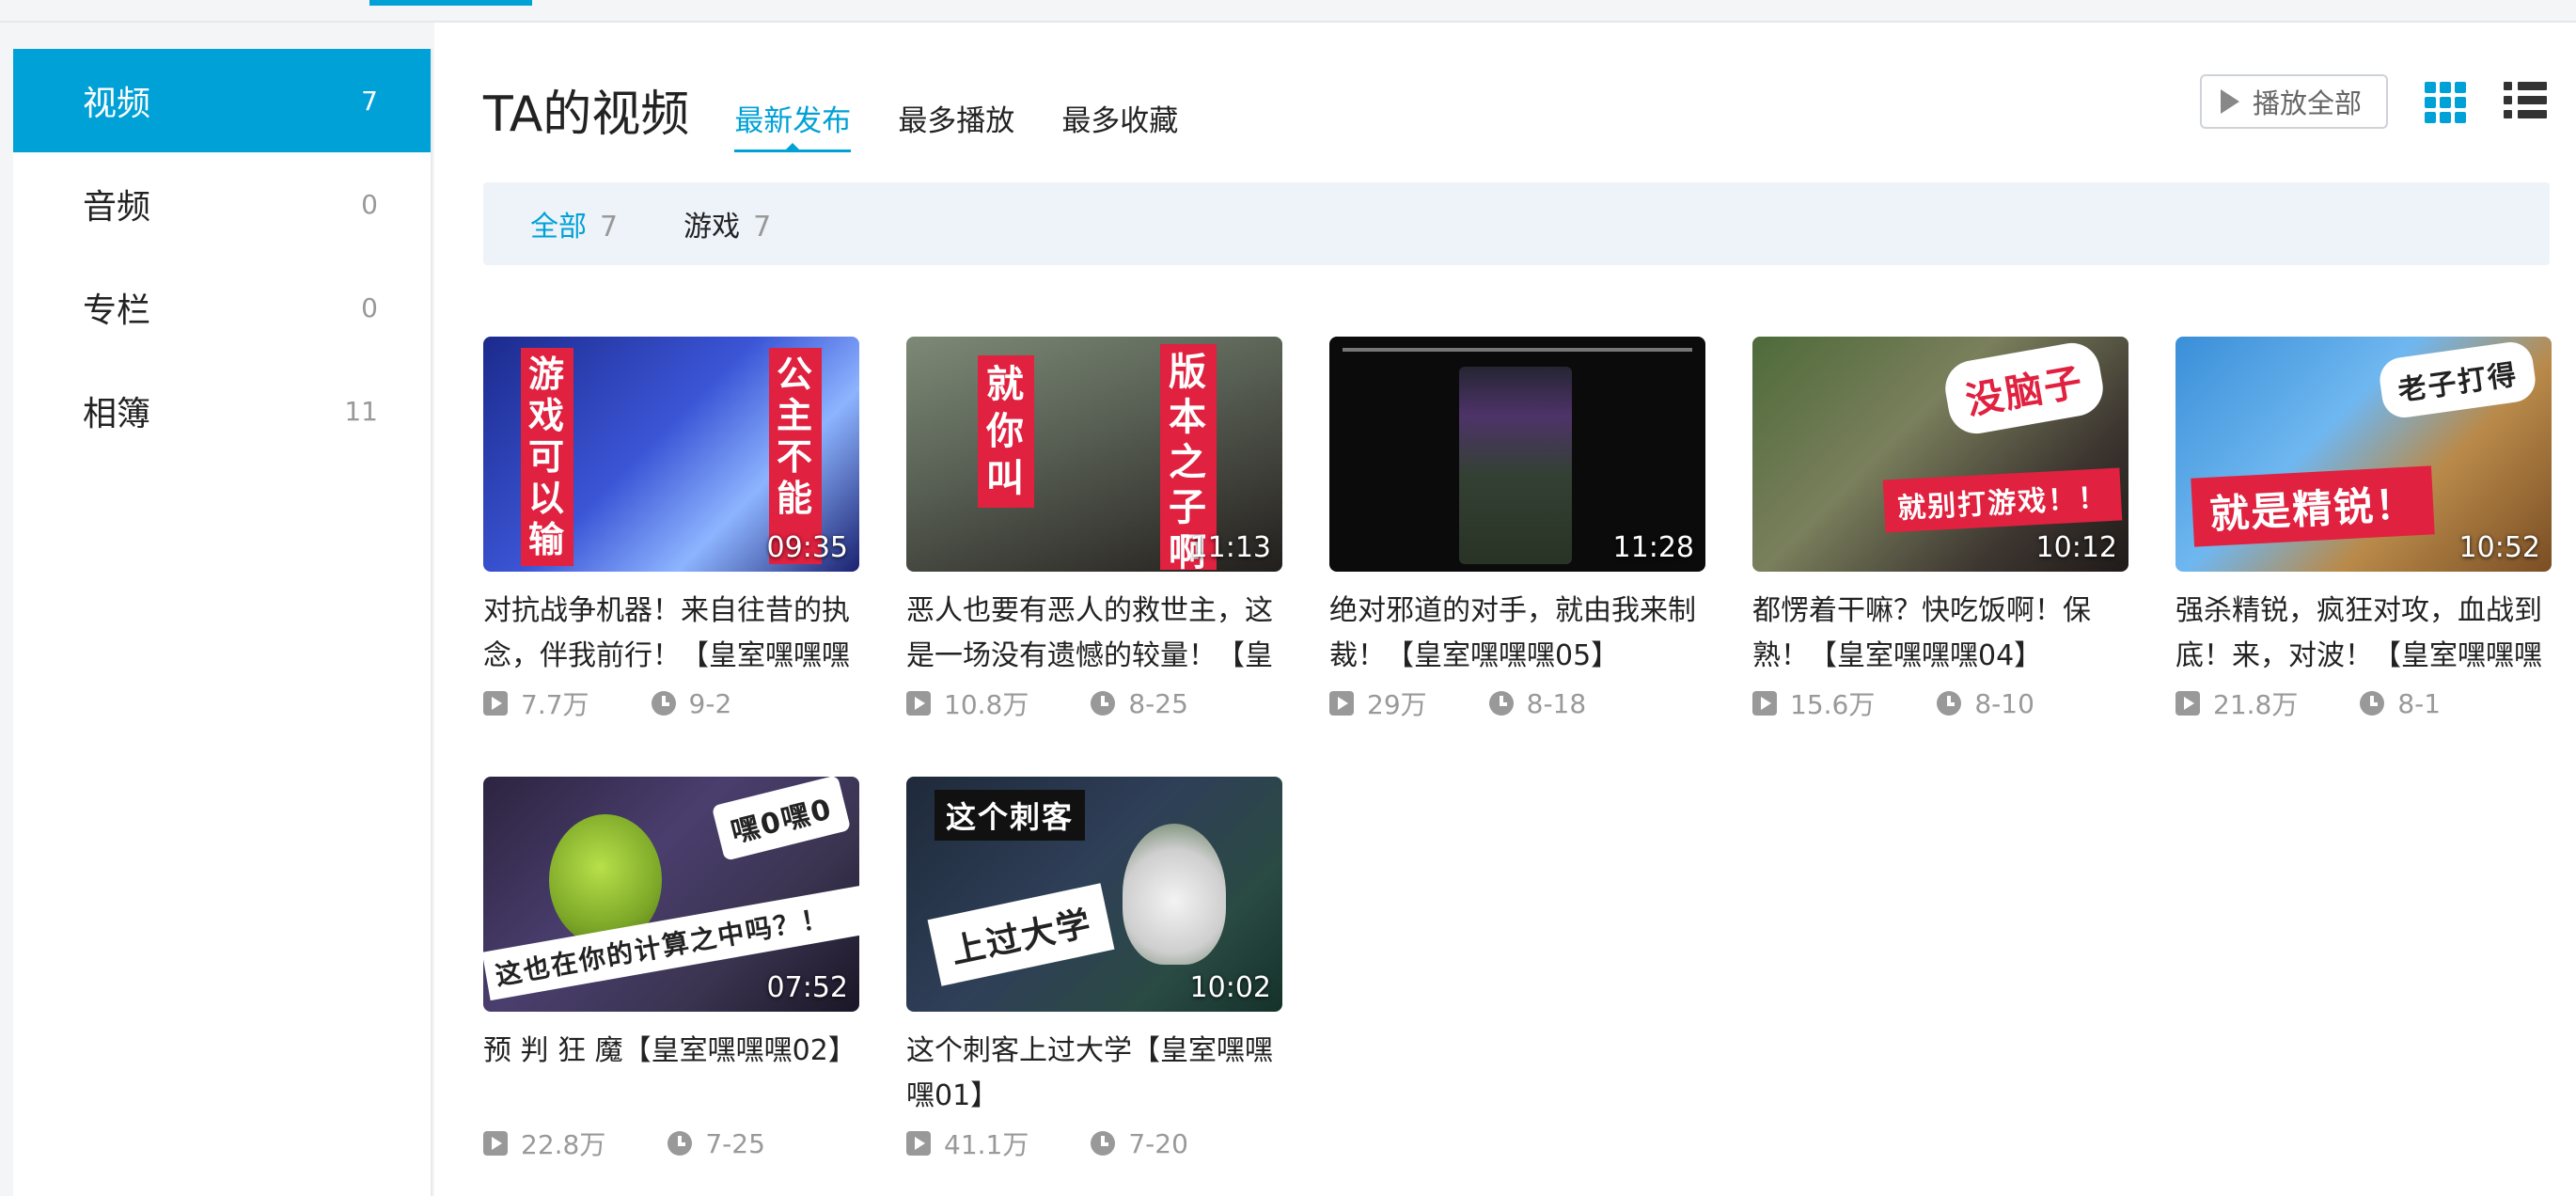 This screenshot has width=2576, height=1196. Describe the element at coordinates (555, 704) in the screenshot. I see `play-count: 7.7万` at that location.